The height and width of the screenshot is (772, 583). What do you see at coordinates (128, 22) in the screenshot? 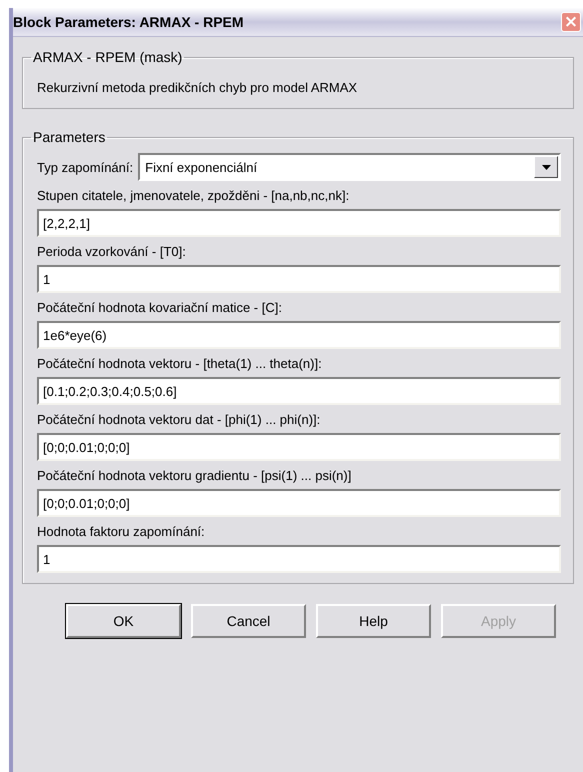
I see `window-title: Block Parameters: ARMAX - RPEM` at bounding box center [128, 22].